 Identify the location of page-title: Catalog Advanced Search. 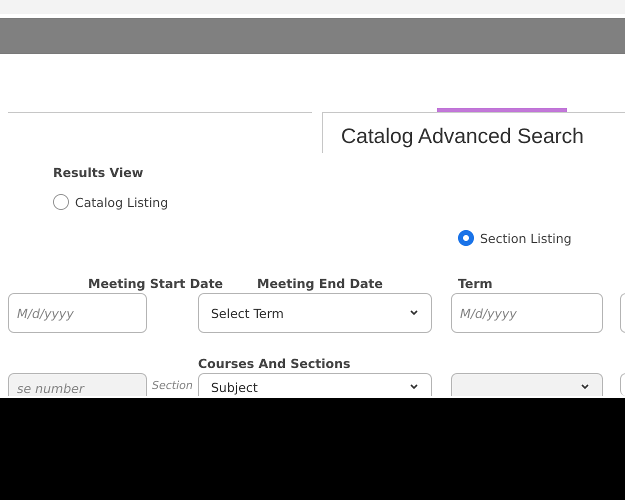
(463, 137).